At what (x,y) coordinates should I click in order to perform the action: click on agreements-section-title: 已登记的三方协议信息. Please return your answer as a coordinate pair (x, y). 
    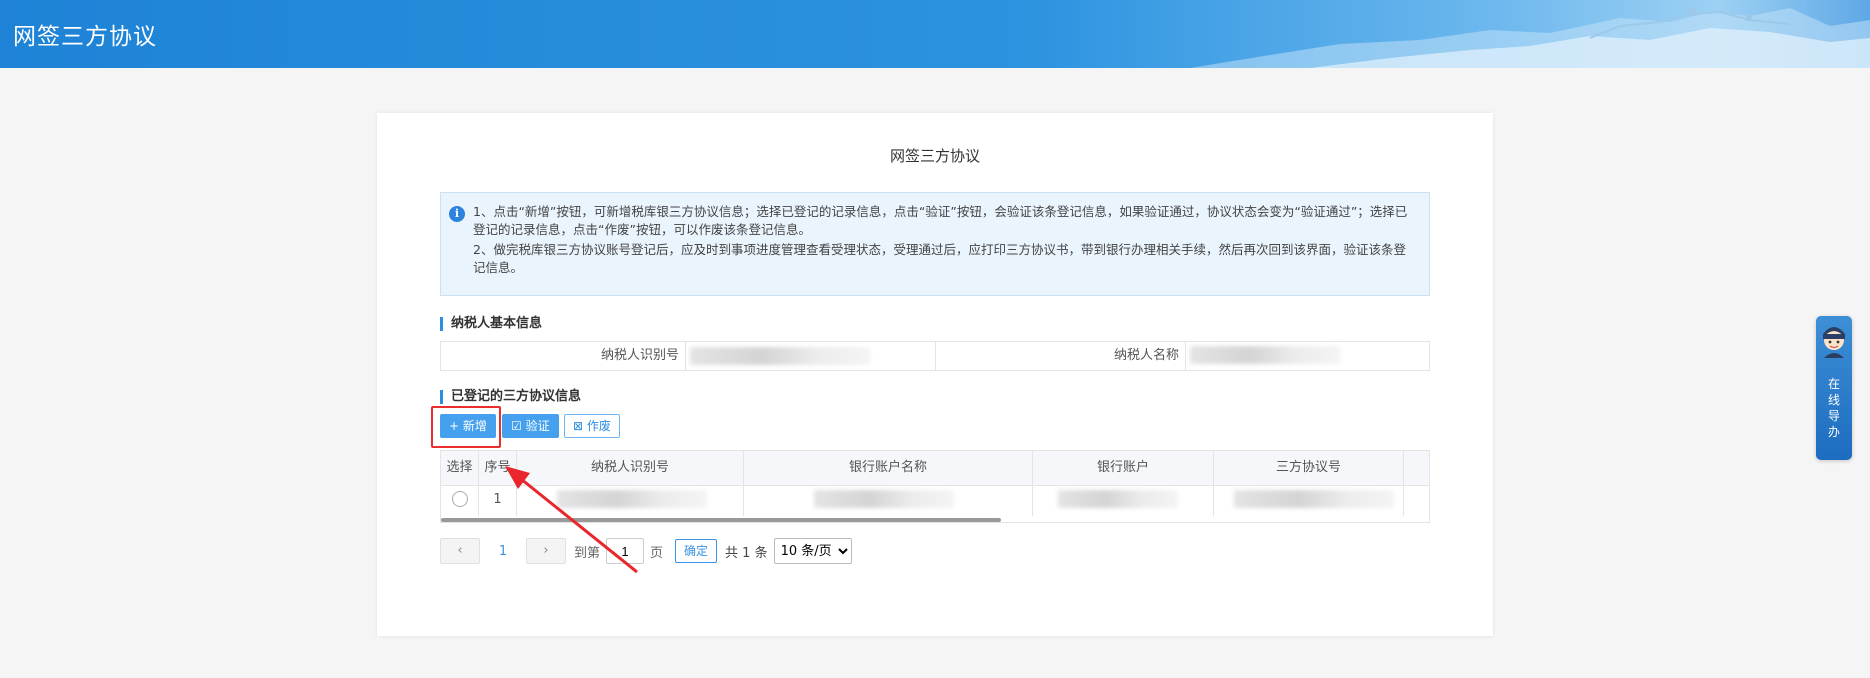
    Looking at the image, I should click on (510, 397).